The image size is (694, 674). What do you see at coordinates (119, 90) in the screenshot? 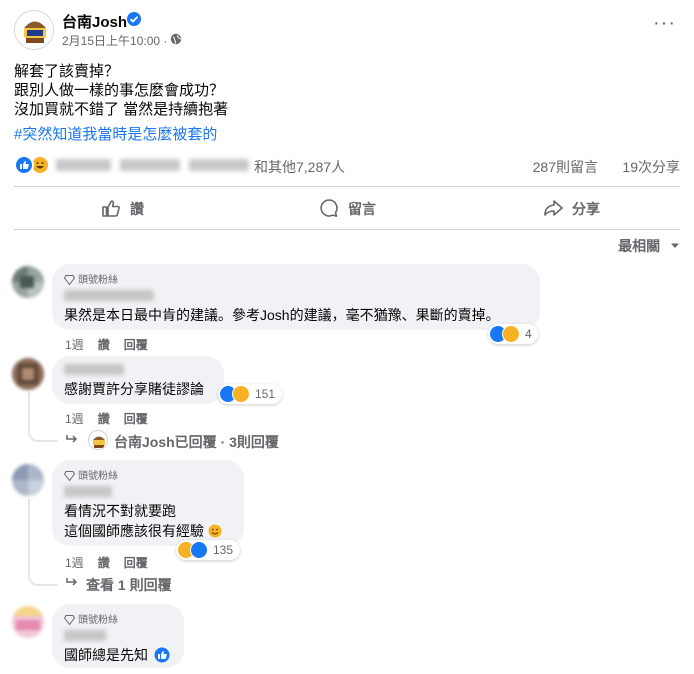
I see `post-line: 跟別人做一樣的事怎麼會成功？` at bounding box center [119, 90].